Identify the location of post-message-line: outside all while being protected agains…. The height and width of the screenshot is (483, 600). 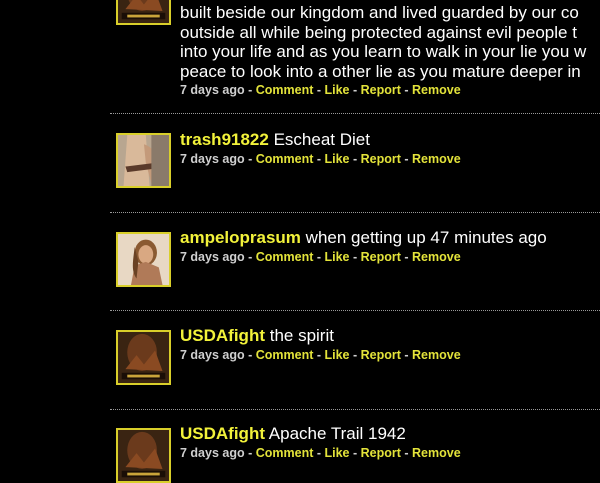
(378, 32).